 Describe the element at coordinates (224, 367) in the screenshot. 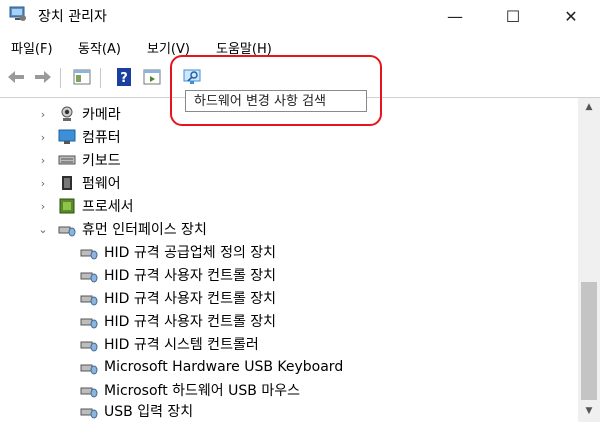

I see `tree-child-label: Microsoft Hardware USB Keyboard` at that location.